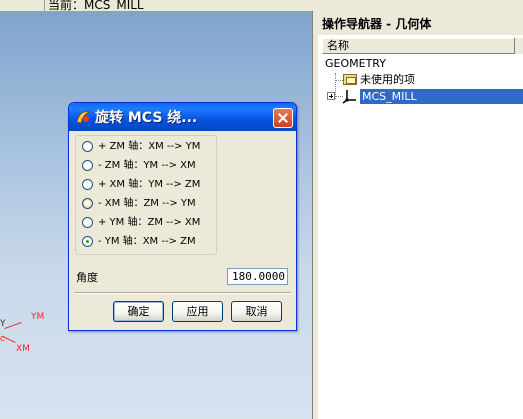 Image resolution: width=523 pixels, height=419 pixels. I want to click on axis-line-ym, so click(13, 325).